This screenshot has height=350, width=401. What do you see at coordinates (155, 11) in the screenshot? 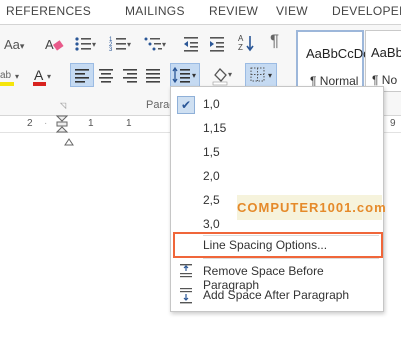
I see `tab-mailings: MAILINGS` at bounding box center [155, 11].